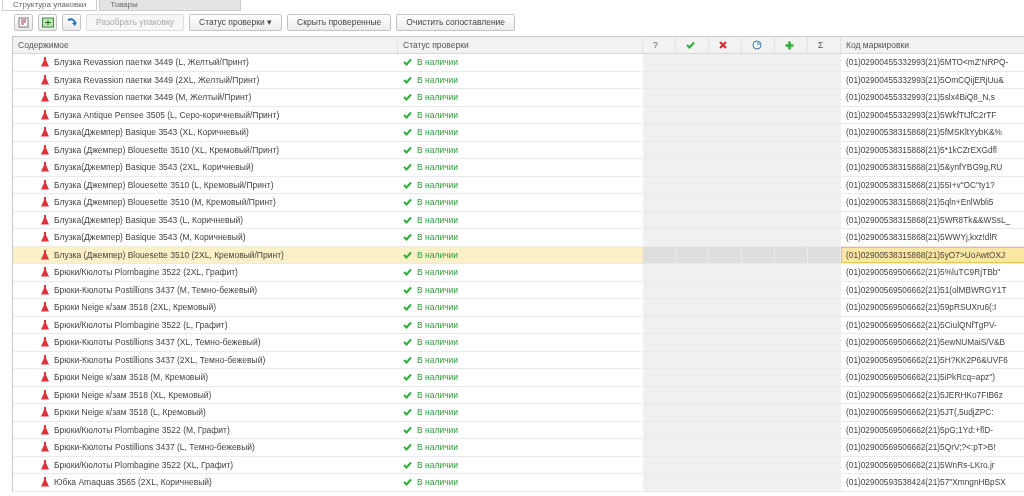 The height and width of the screenshot is (496, 1024). I want to click on marking-code: (01)02900569506662(21)5%luTC9RjTBb", so click(923, 273).